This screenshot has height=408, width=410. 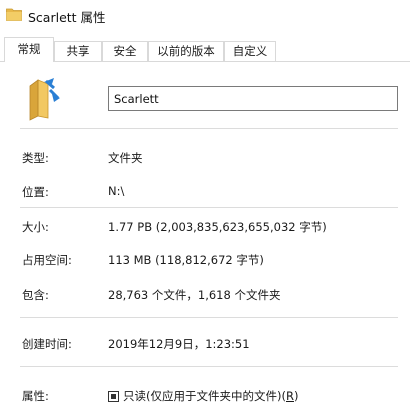 I want to click on title-bar: Scarlett 属性, so click(x=205, y=15).